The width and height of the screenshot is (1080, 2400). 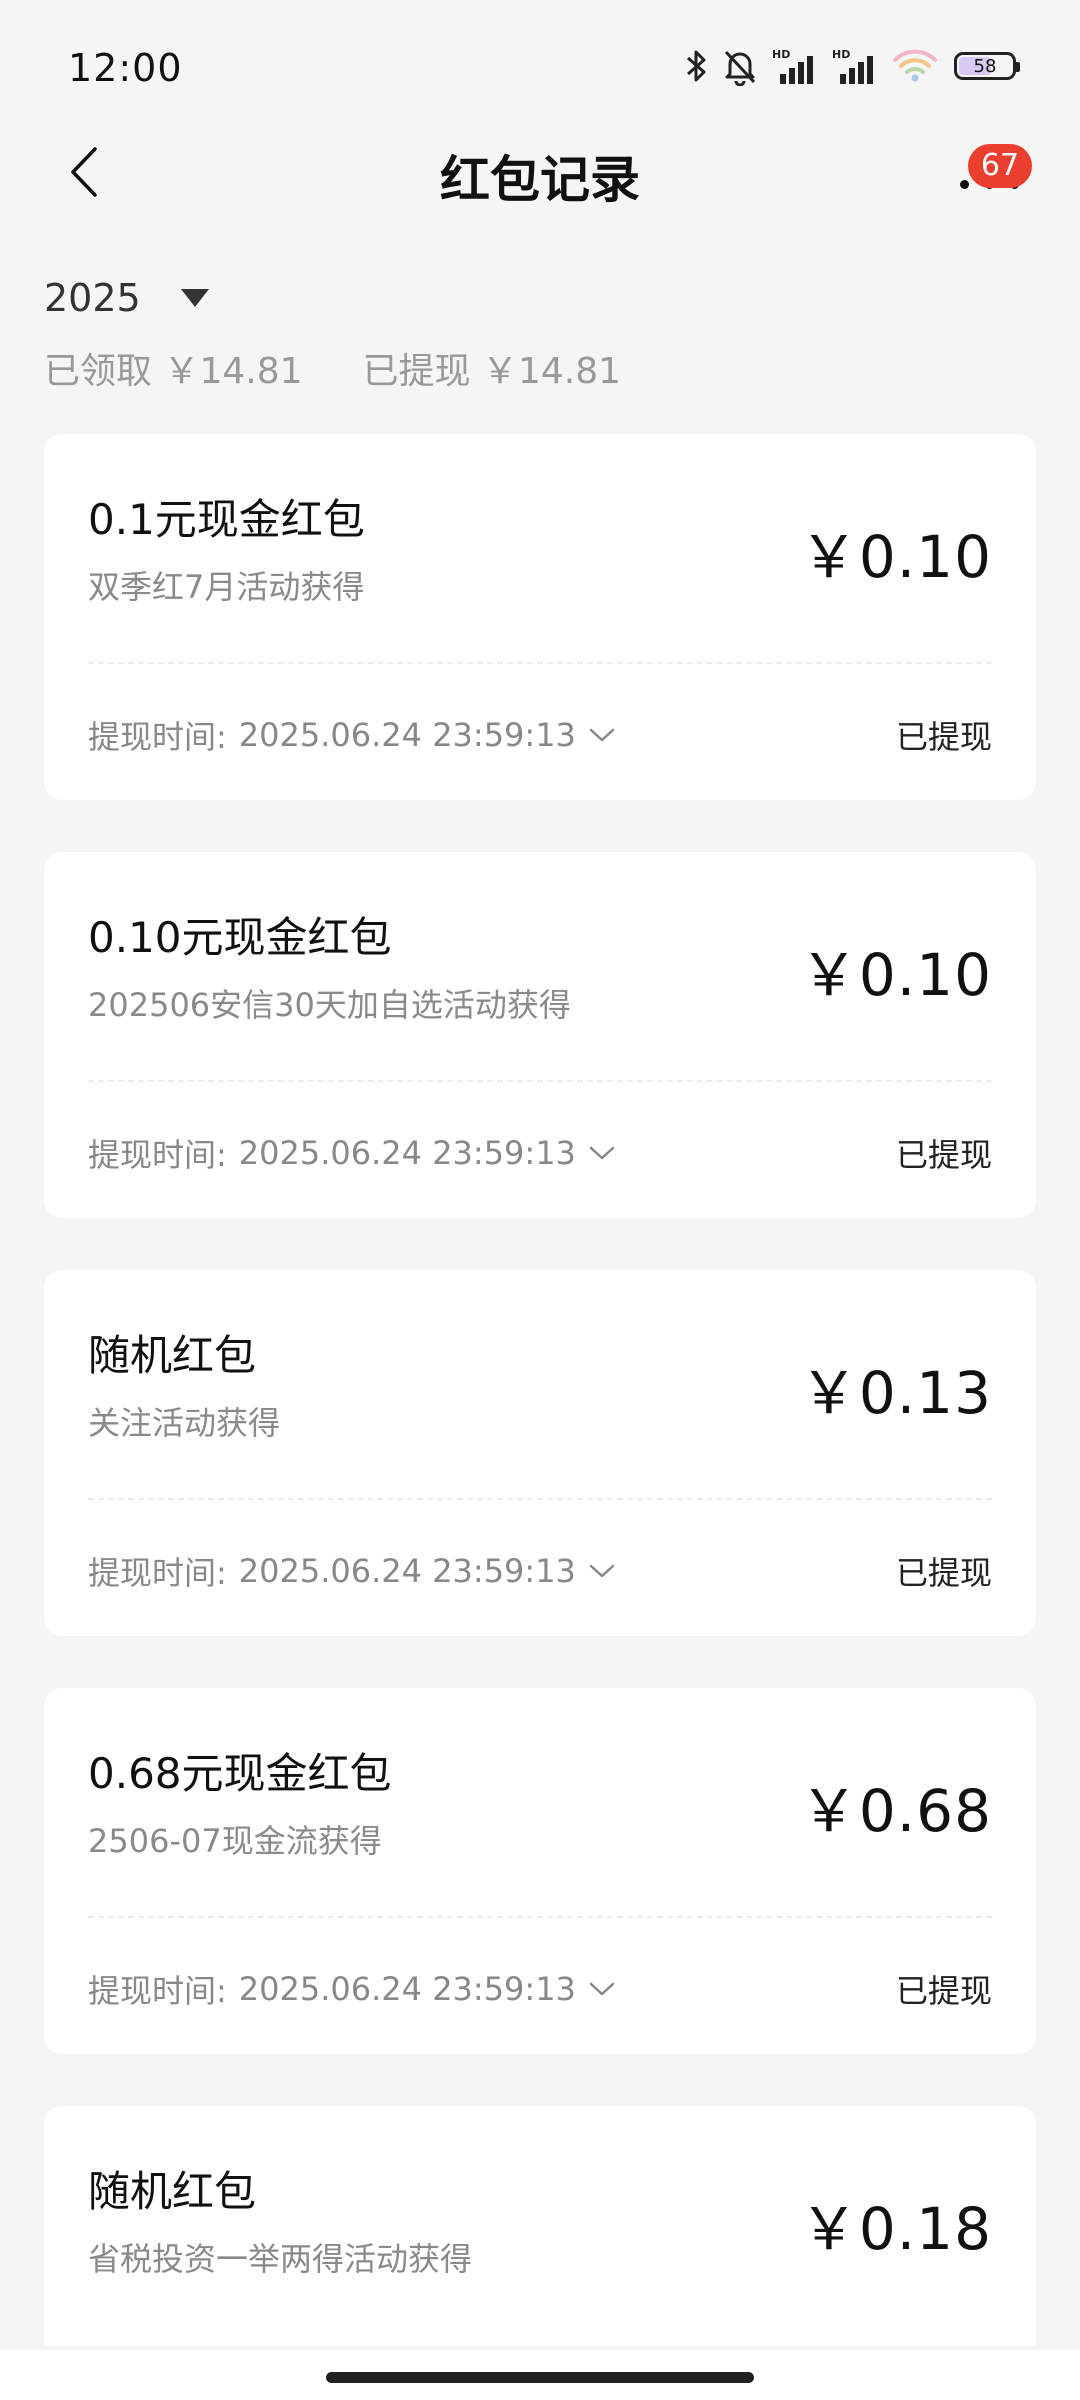 I want to click on notification-badge: 67, so click(x=1000, y=166).